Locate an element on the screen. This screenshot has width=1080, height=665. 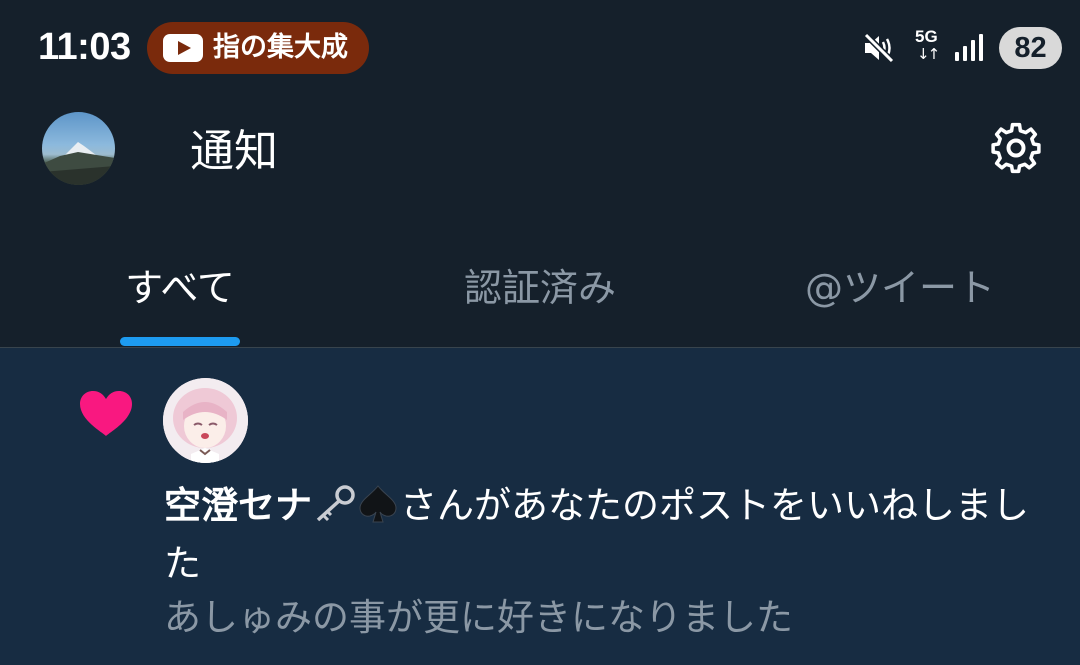
youtube-media-pill: 指の集大成 is located at coordinates (258, 48).